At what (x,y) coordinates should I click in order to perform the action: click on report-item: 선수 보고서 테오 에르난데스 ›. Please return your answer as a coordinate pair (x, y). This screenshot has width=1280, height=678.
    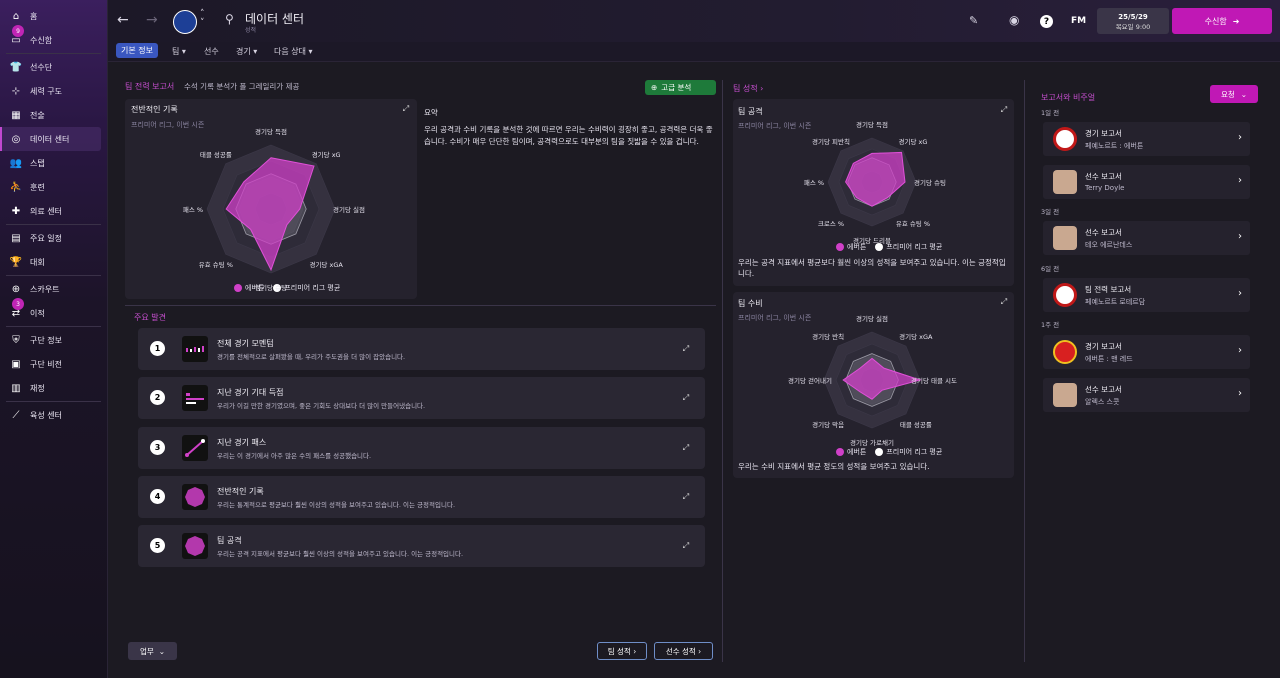
    Looking at the image, I should click on (1146, 238).